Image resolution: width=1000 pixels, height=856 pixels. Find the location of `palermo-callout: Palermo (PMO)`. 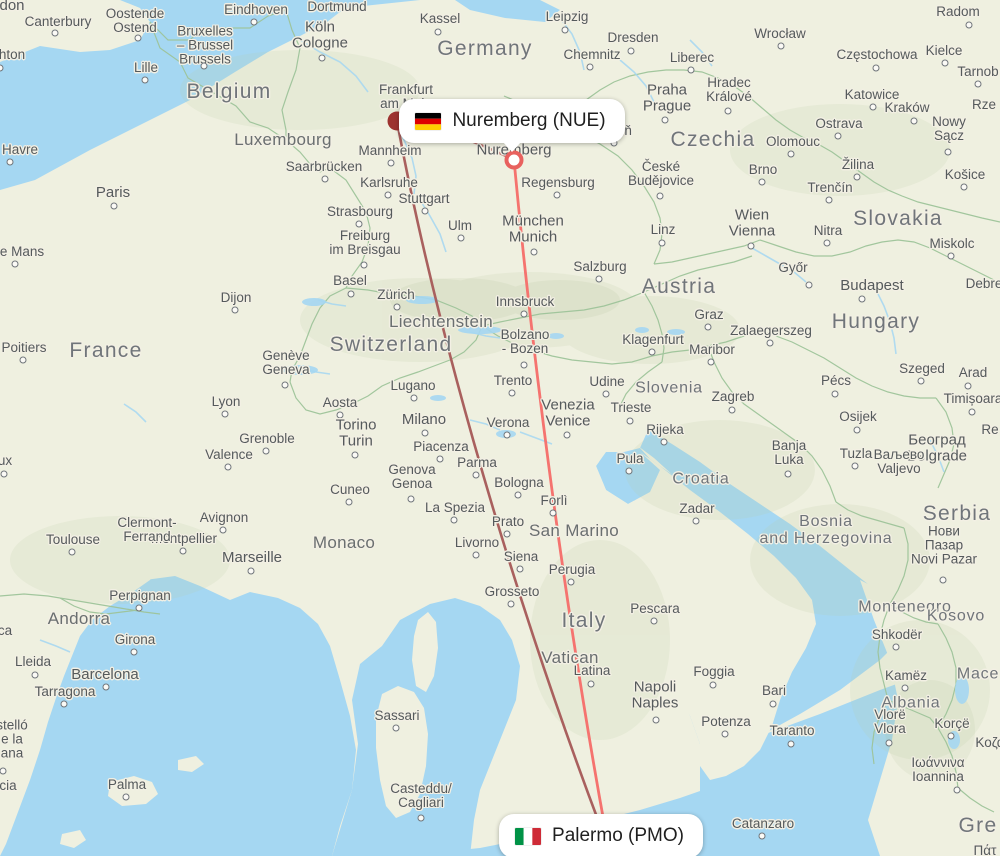

palermo-callout: Palermo (PMO) is located at coordinates (601, 835).